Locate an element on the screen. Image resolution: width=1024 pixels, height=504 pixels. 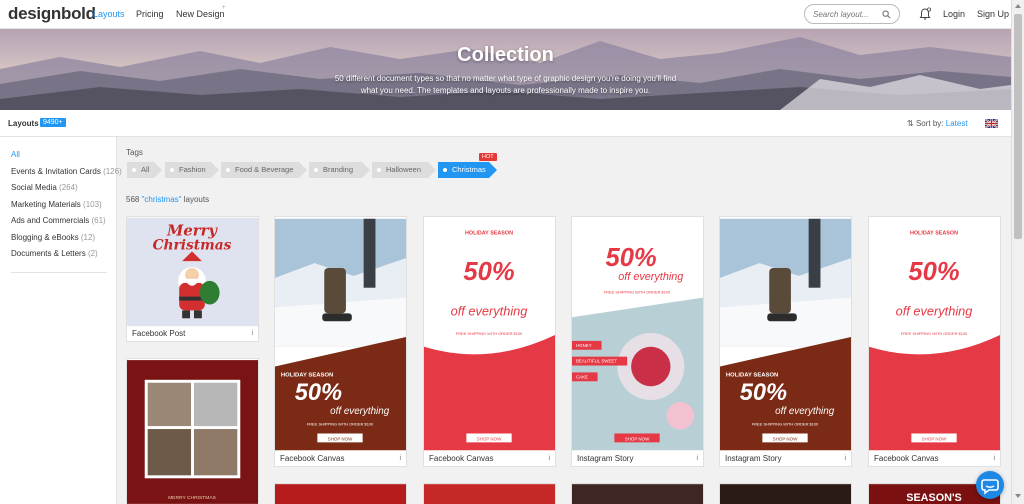
layout-card: MERRY CHRISTMAS is located at coordinates (192, 431).